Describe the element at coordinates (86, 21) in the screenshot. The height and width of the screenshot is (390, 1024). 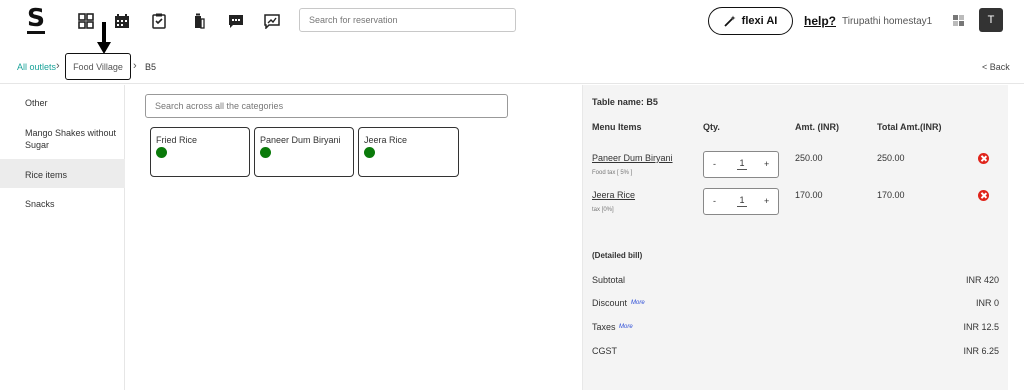
I see `dashboard-icon` at that location.